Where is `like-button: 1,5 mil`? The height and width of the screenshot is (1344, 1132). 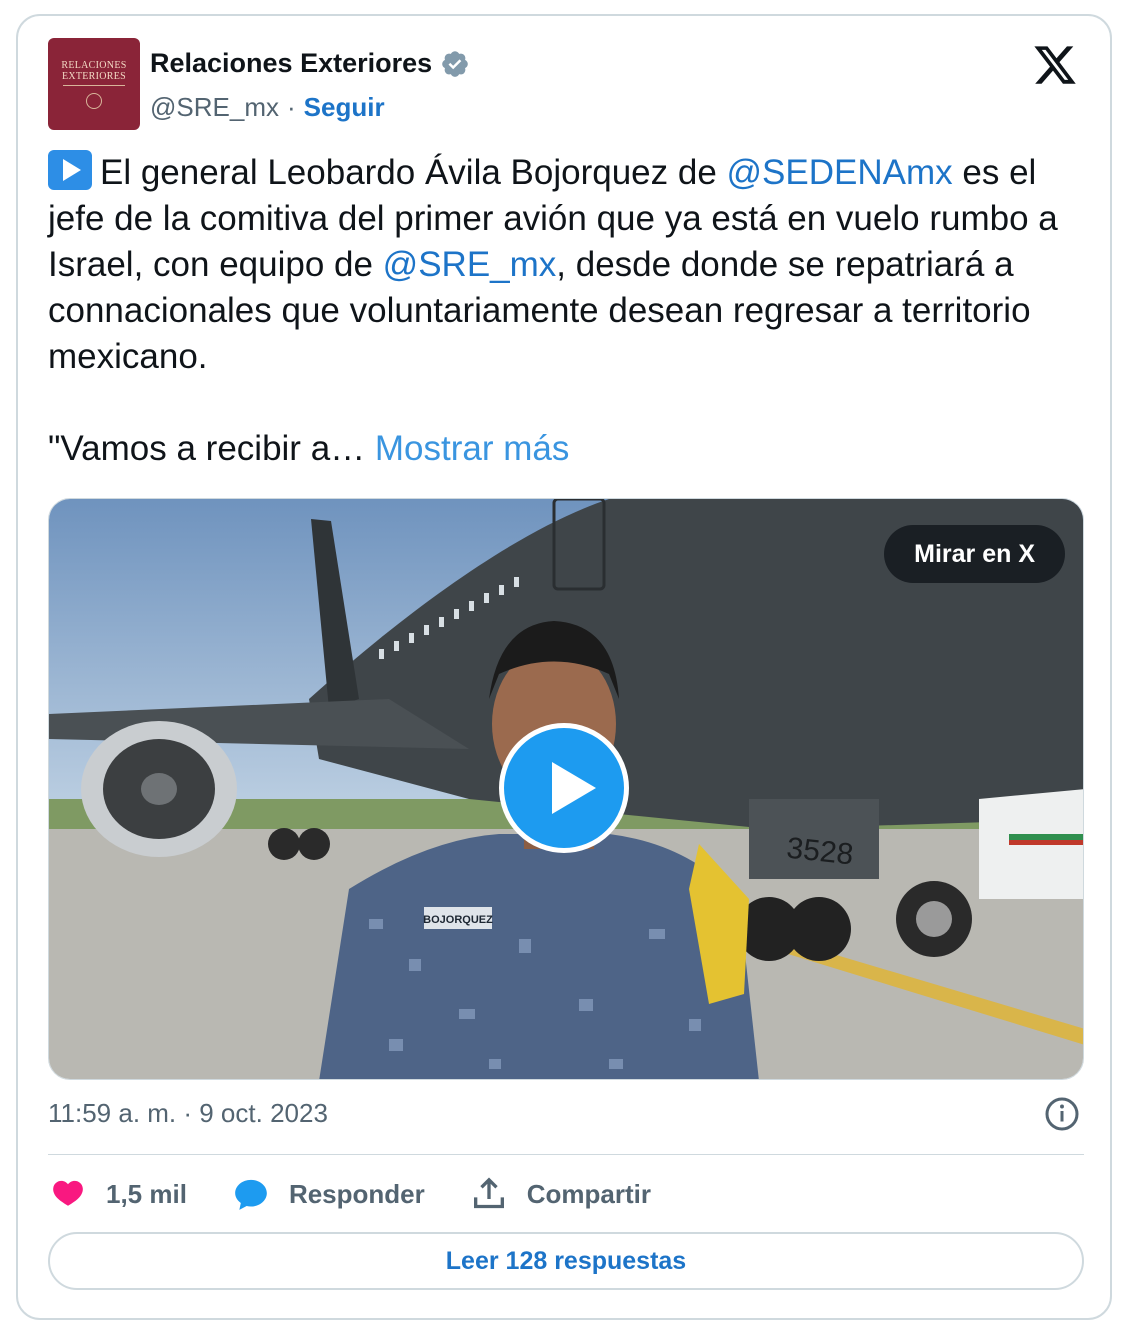
like-button: 1,5 mil is located at coordinates (117, 1194).